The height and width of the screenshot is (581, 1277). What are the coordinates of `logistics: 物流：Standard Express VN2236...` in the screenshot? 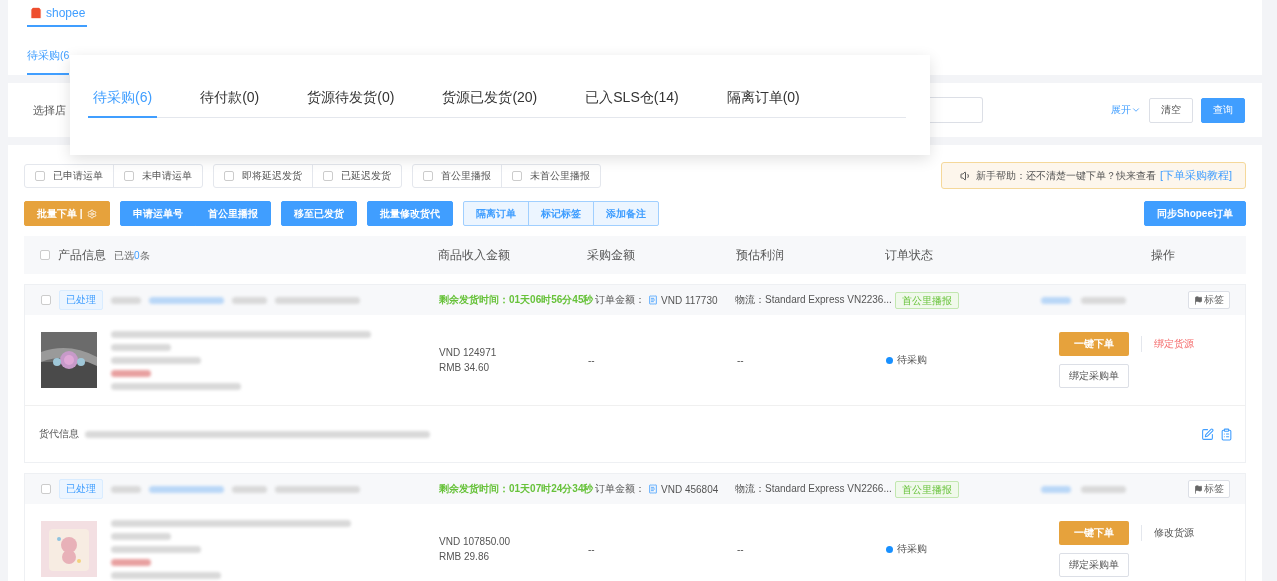 It's located at (813, 300).